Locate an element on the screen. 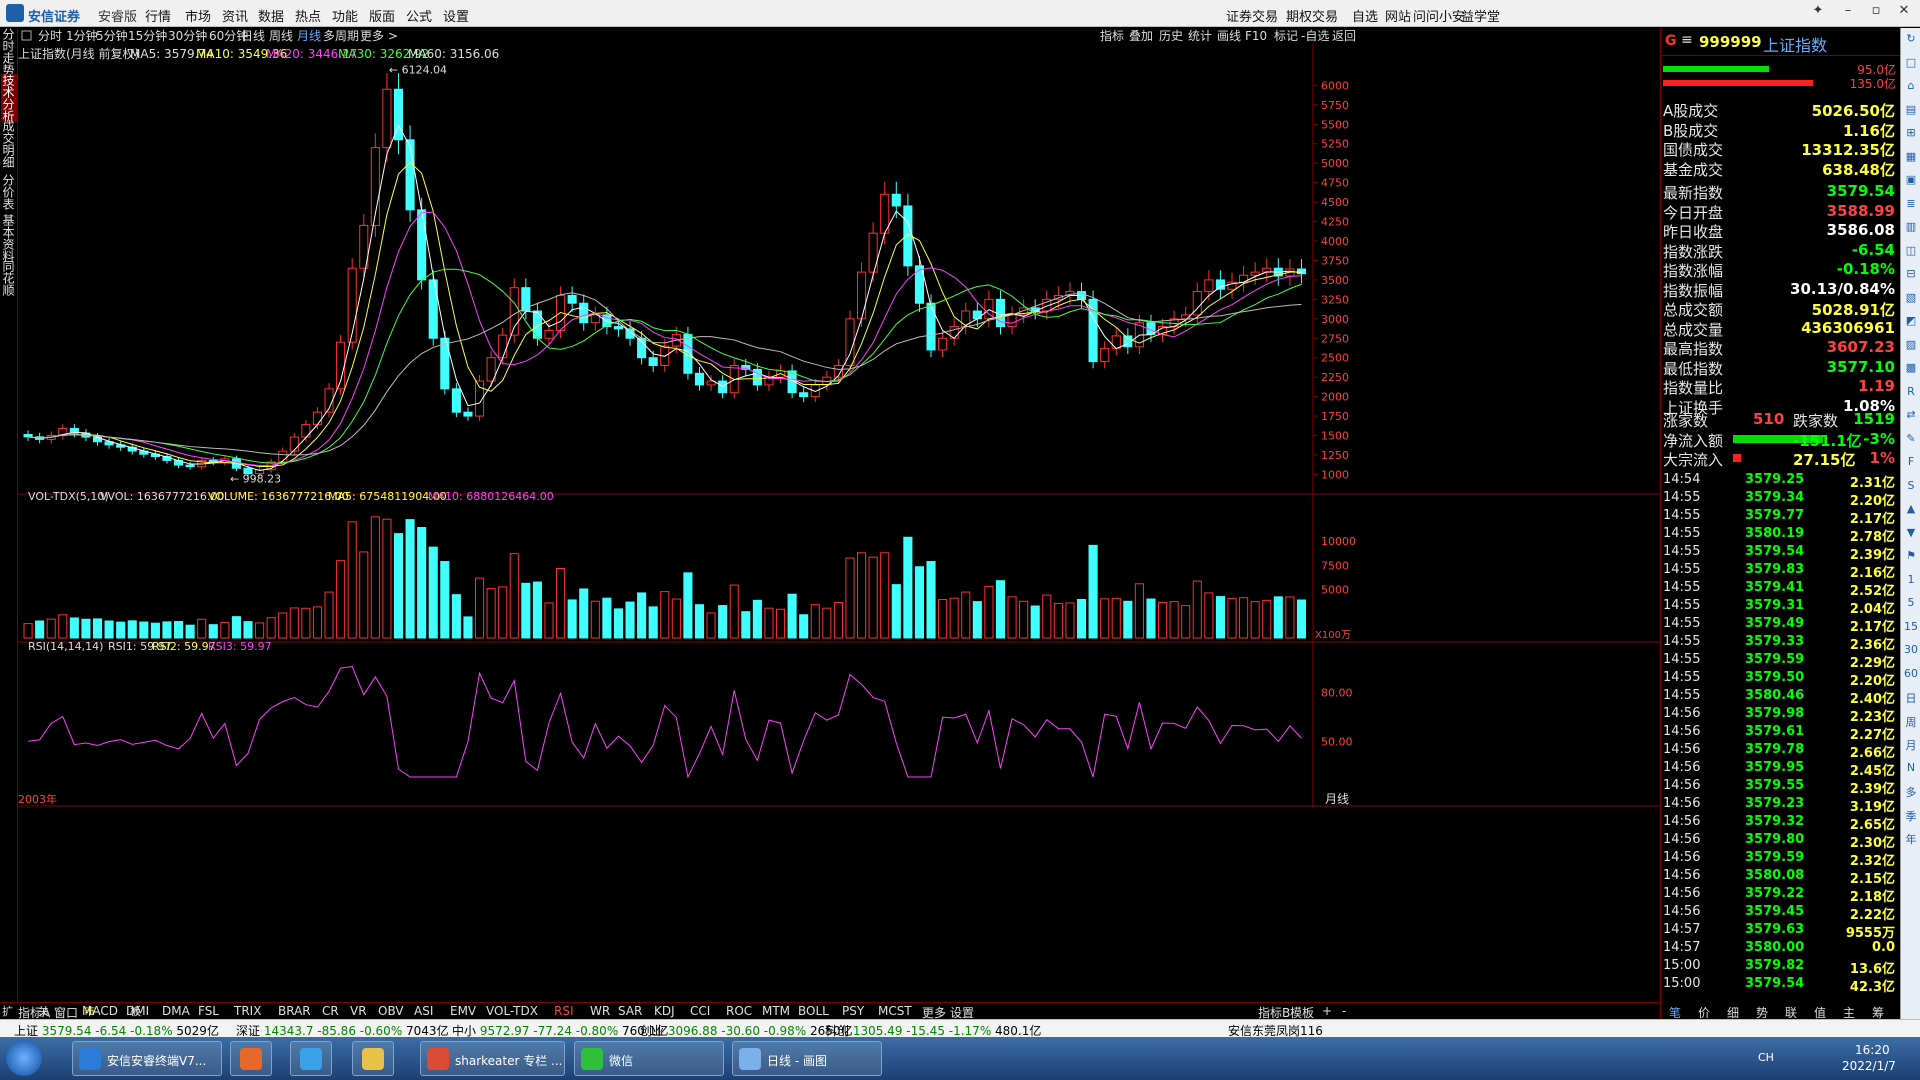 The width and height of the screenshot is (1920, 1080). top-menu-item: 公式 is located at coordinates (419, 15).